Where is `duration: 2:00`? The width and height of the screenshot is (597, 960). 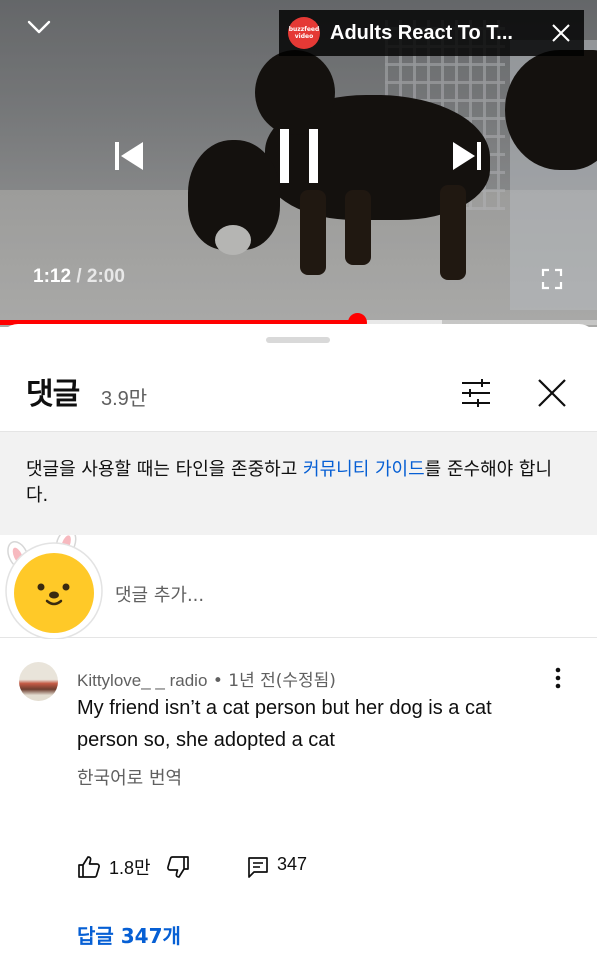
duration: 2:00 is located at coordinates (105, 276).